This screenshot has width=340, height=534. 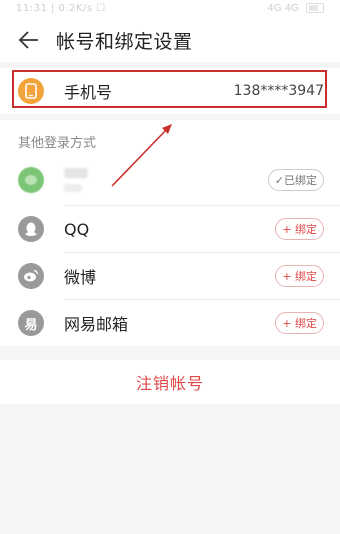 What do you see at coordinates (124, 41) in the screenshot?
I see `page-title: 帐号和绑定设置` at bounding box center [124, 41].